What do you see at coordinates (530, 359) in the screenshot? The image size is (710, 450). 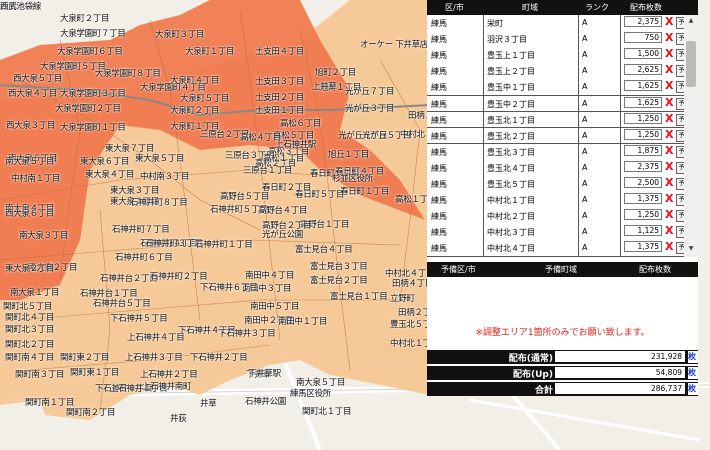 I see `total-normal-label: 配布(通常)` at bounding box center [530, 359].